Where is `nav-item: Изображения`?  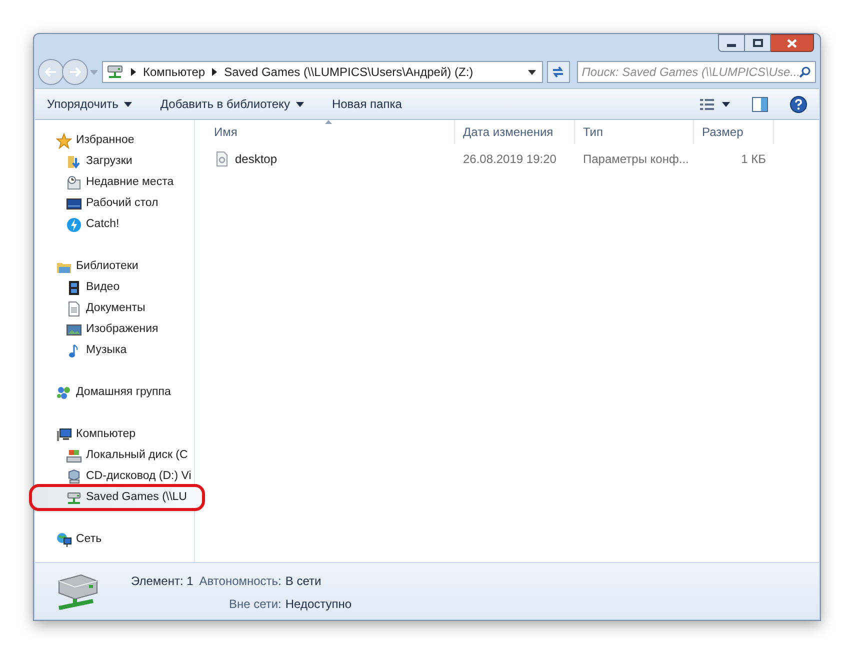
nav-item: Изображения is located at coordinates (114, 329).